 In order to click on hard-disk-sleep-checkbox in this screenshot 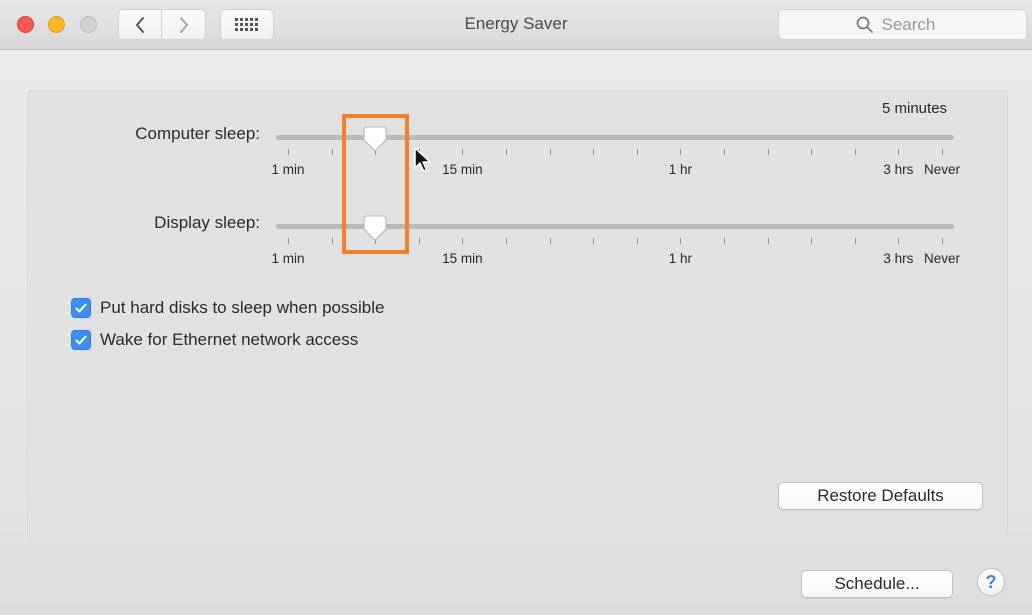, I will do `click(81, 308)`.